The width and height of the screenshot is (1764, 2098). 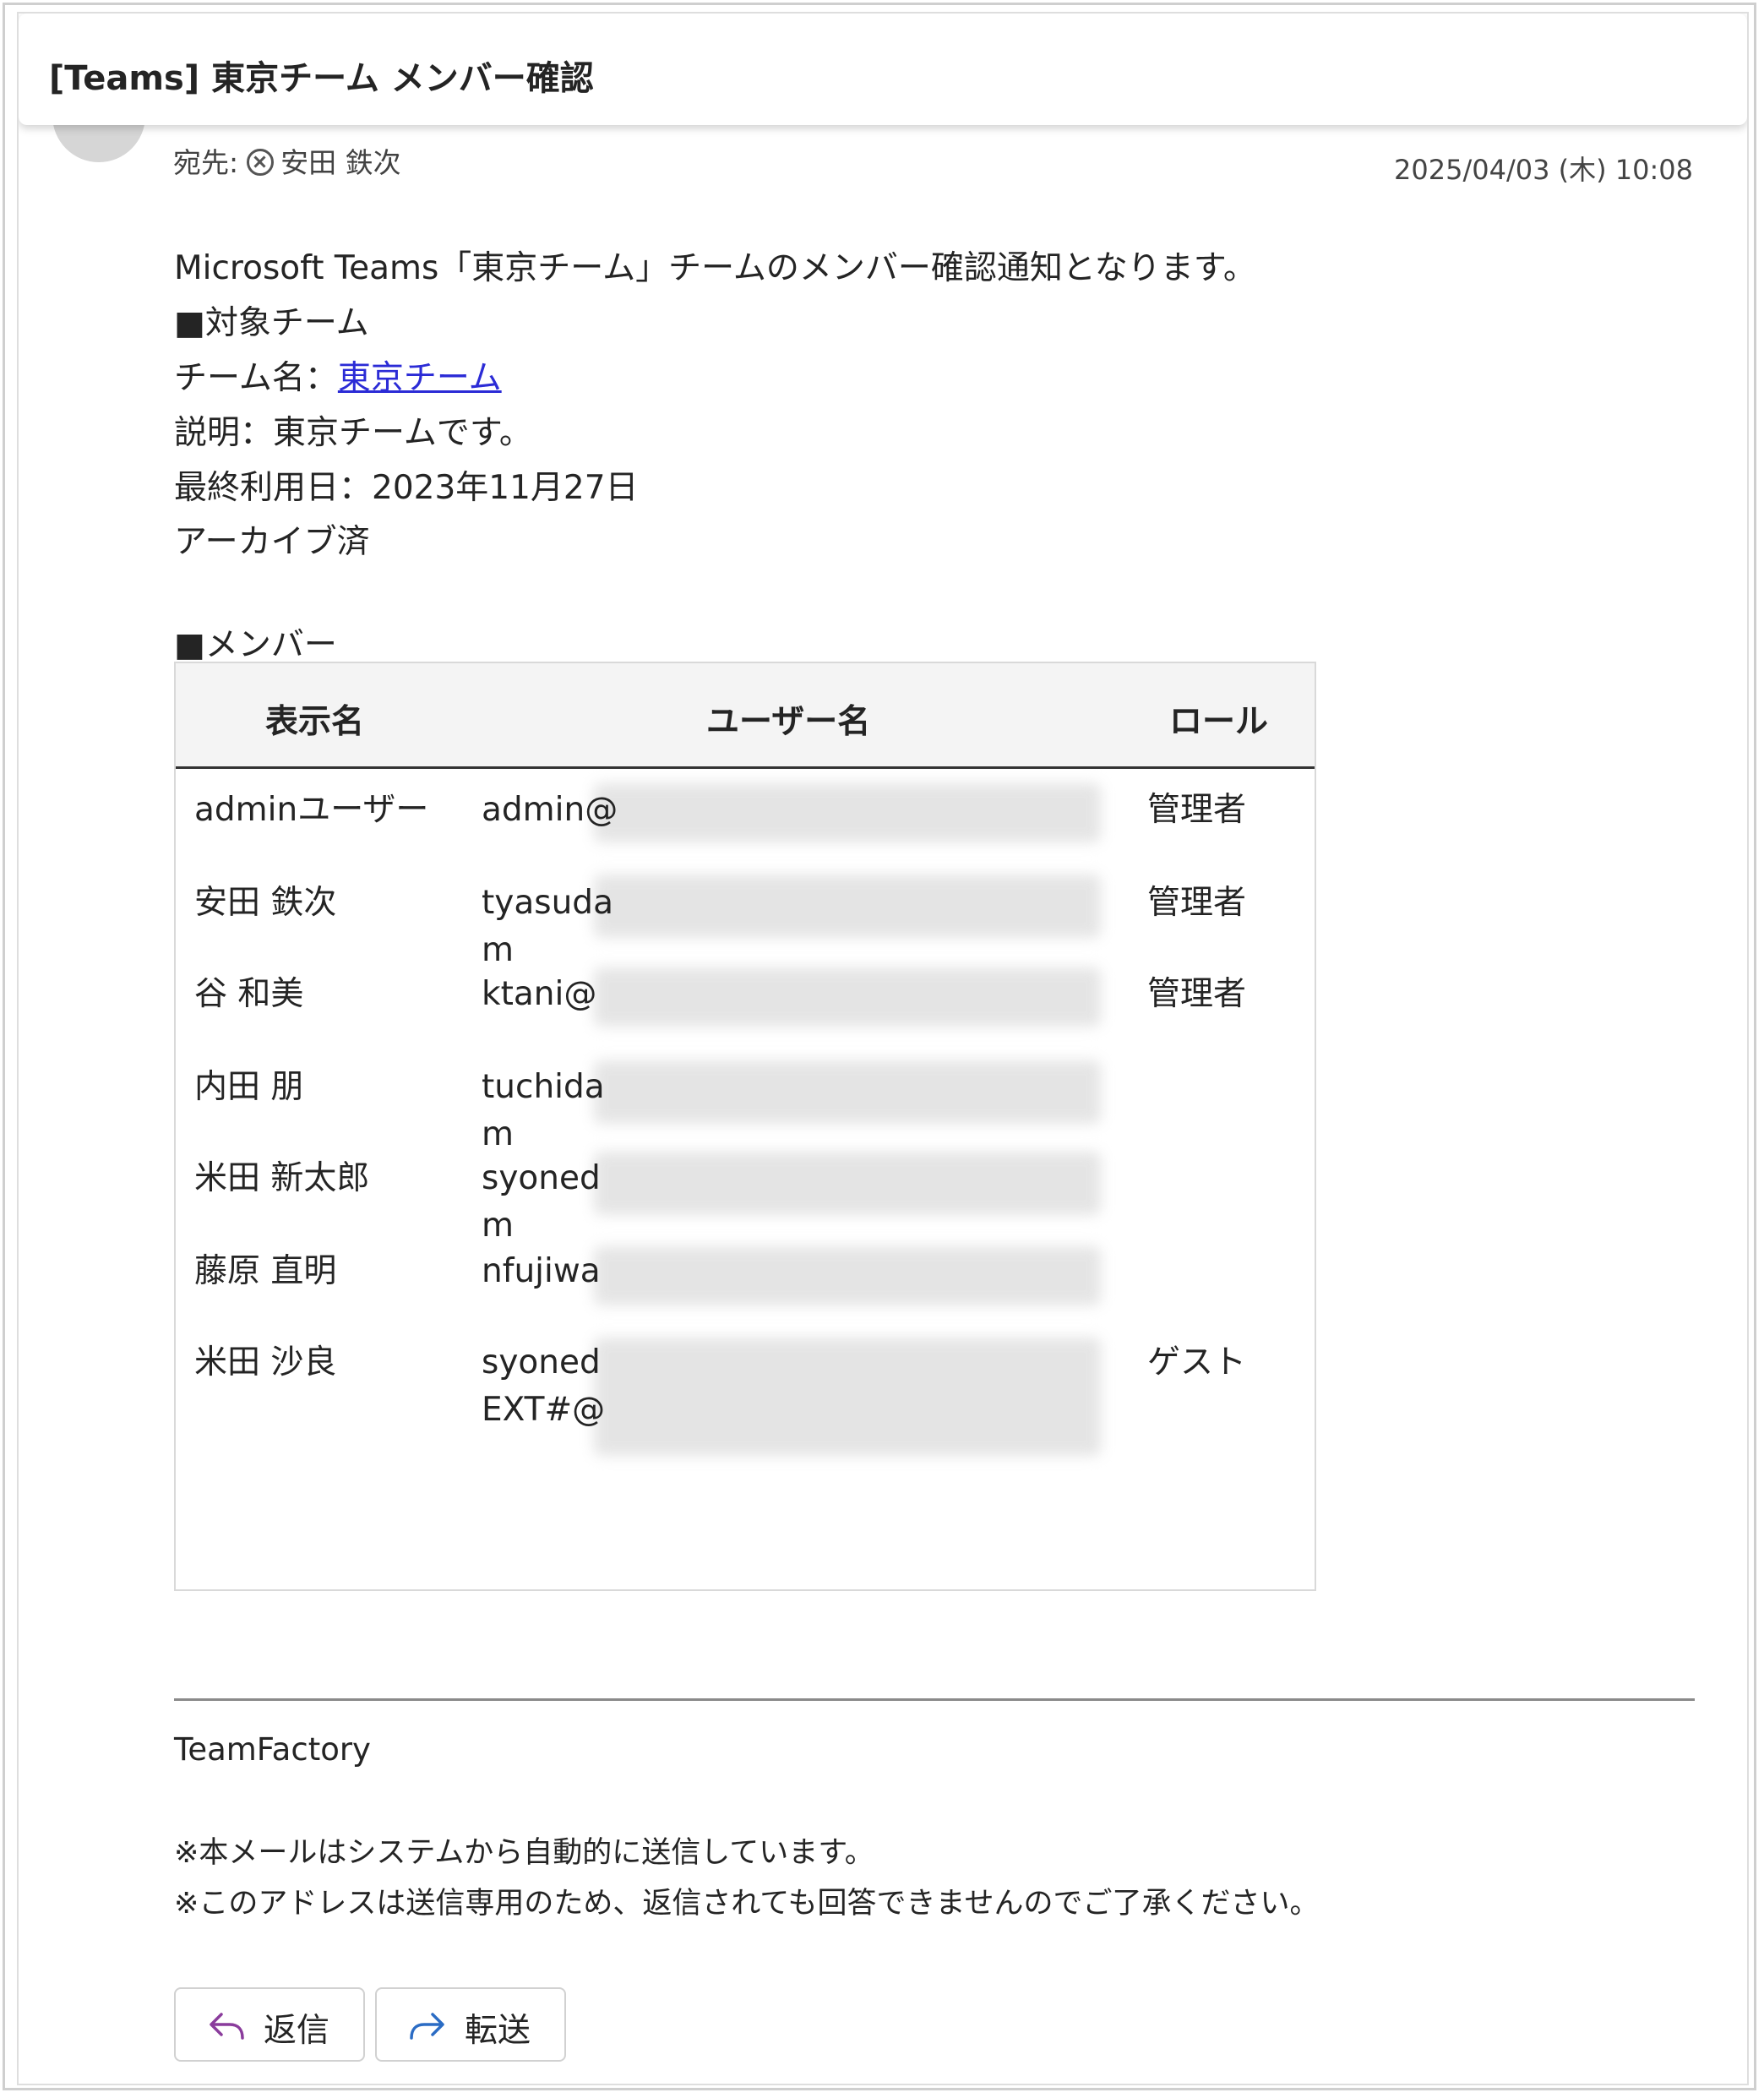 What do you see at coordinates (788, 722) in the screenshot?
I see `header-user-name: ユーザー名` at bounding box center [788, 722].